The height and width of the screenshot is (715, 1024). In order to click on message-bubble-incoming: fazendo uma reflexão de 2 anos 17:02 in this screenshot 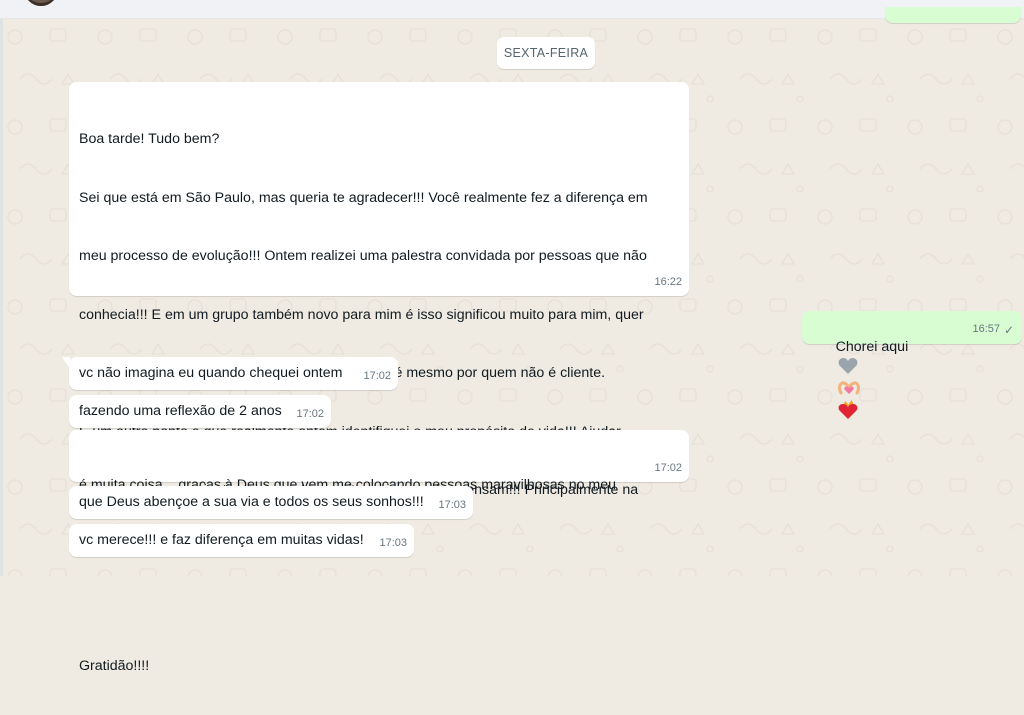, I will do `click(200, 411)`.